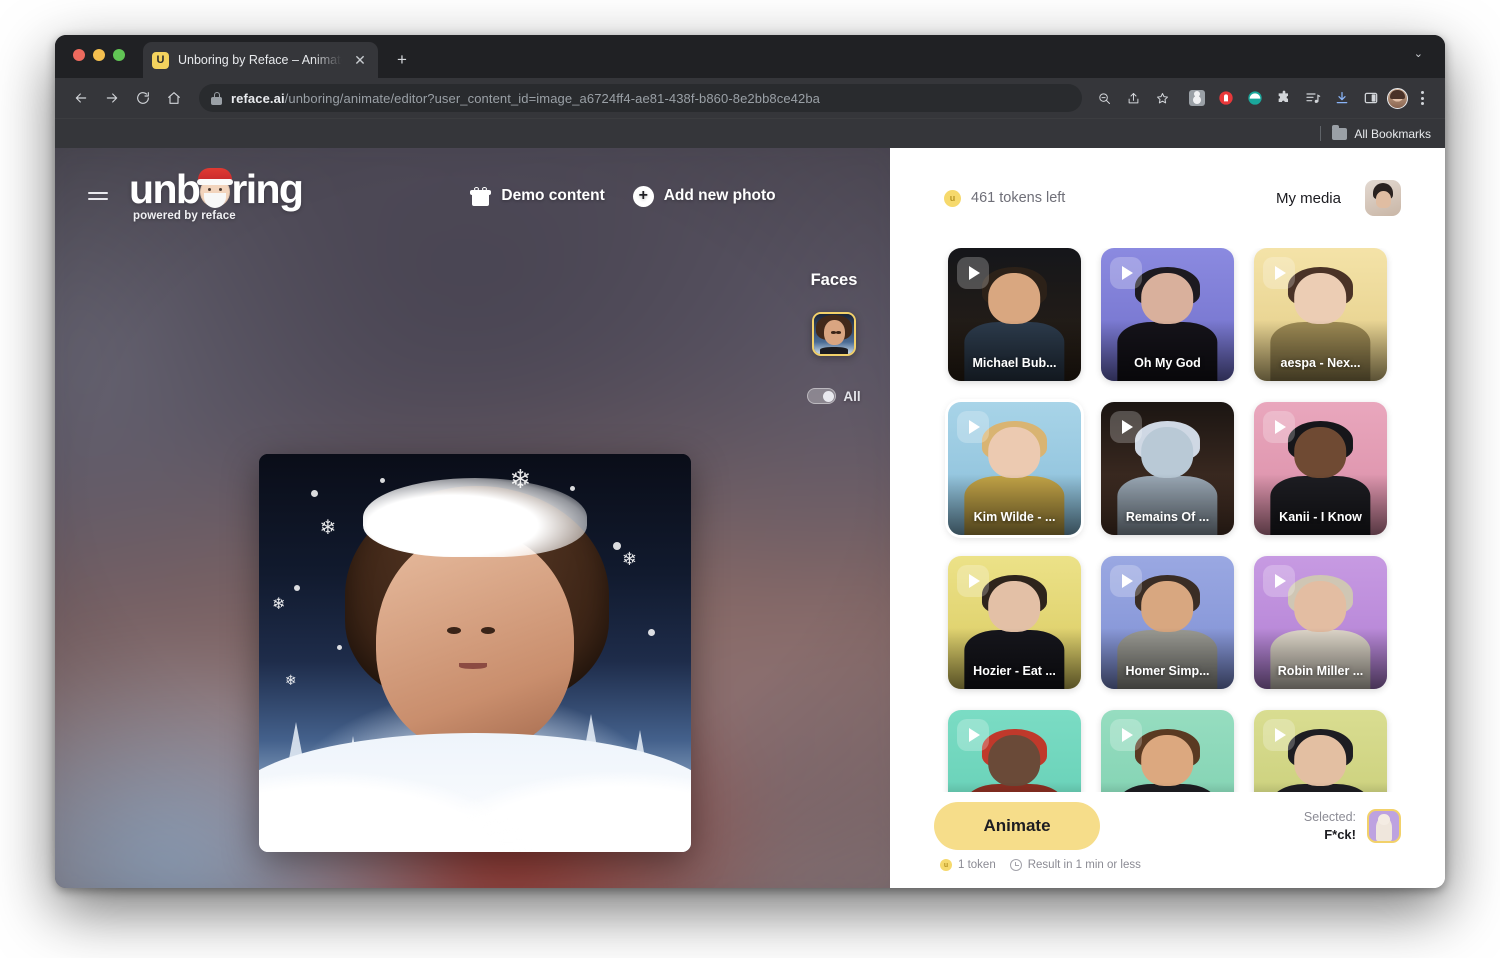  What do you see at coordinates (1308, 198) in the screenshot?
I see `my-media-button: My media` at bounding box center [1308, 198].